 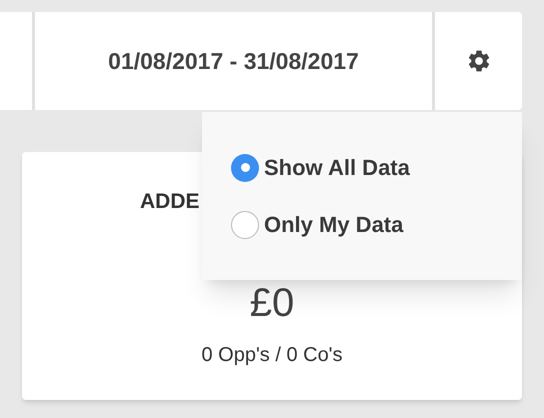 What do you see at coordinates (272, 355) in the screenshot?
I see `card-subtitle: 0 Opp's / 0 Co's` at bounding box center [272, 355].